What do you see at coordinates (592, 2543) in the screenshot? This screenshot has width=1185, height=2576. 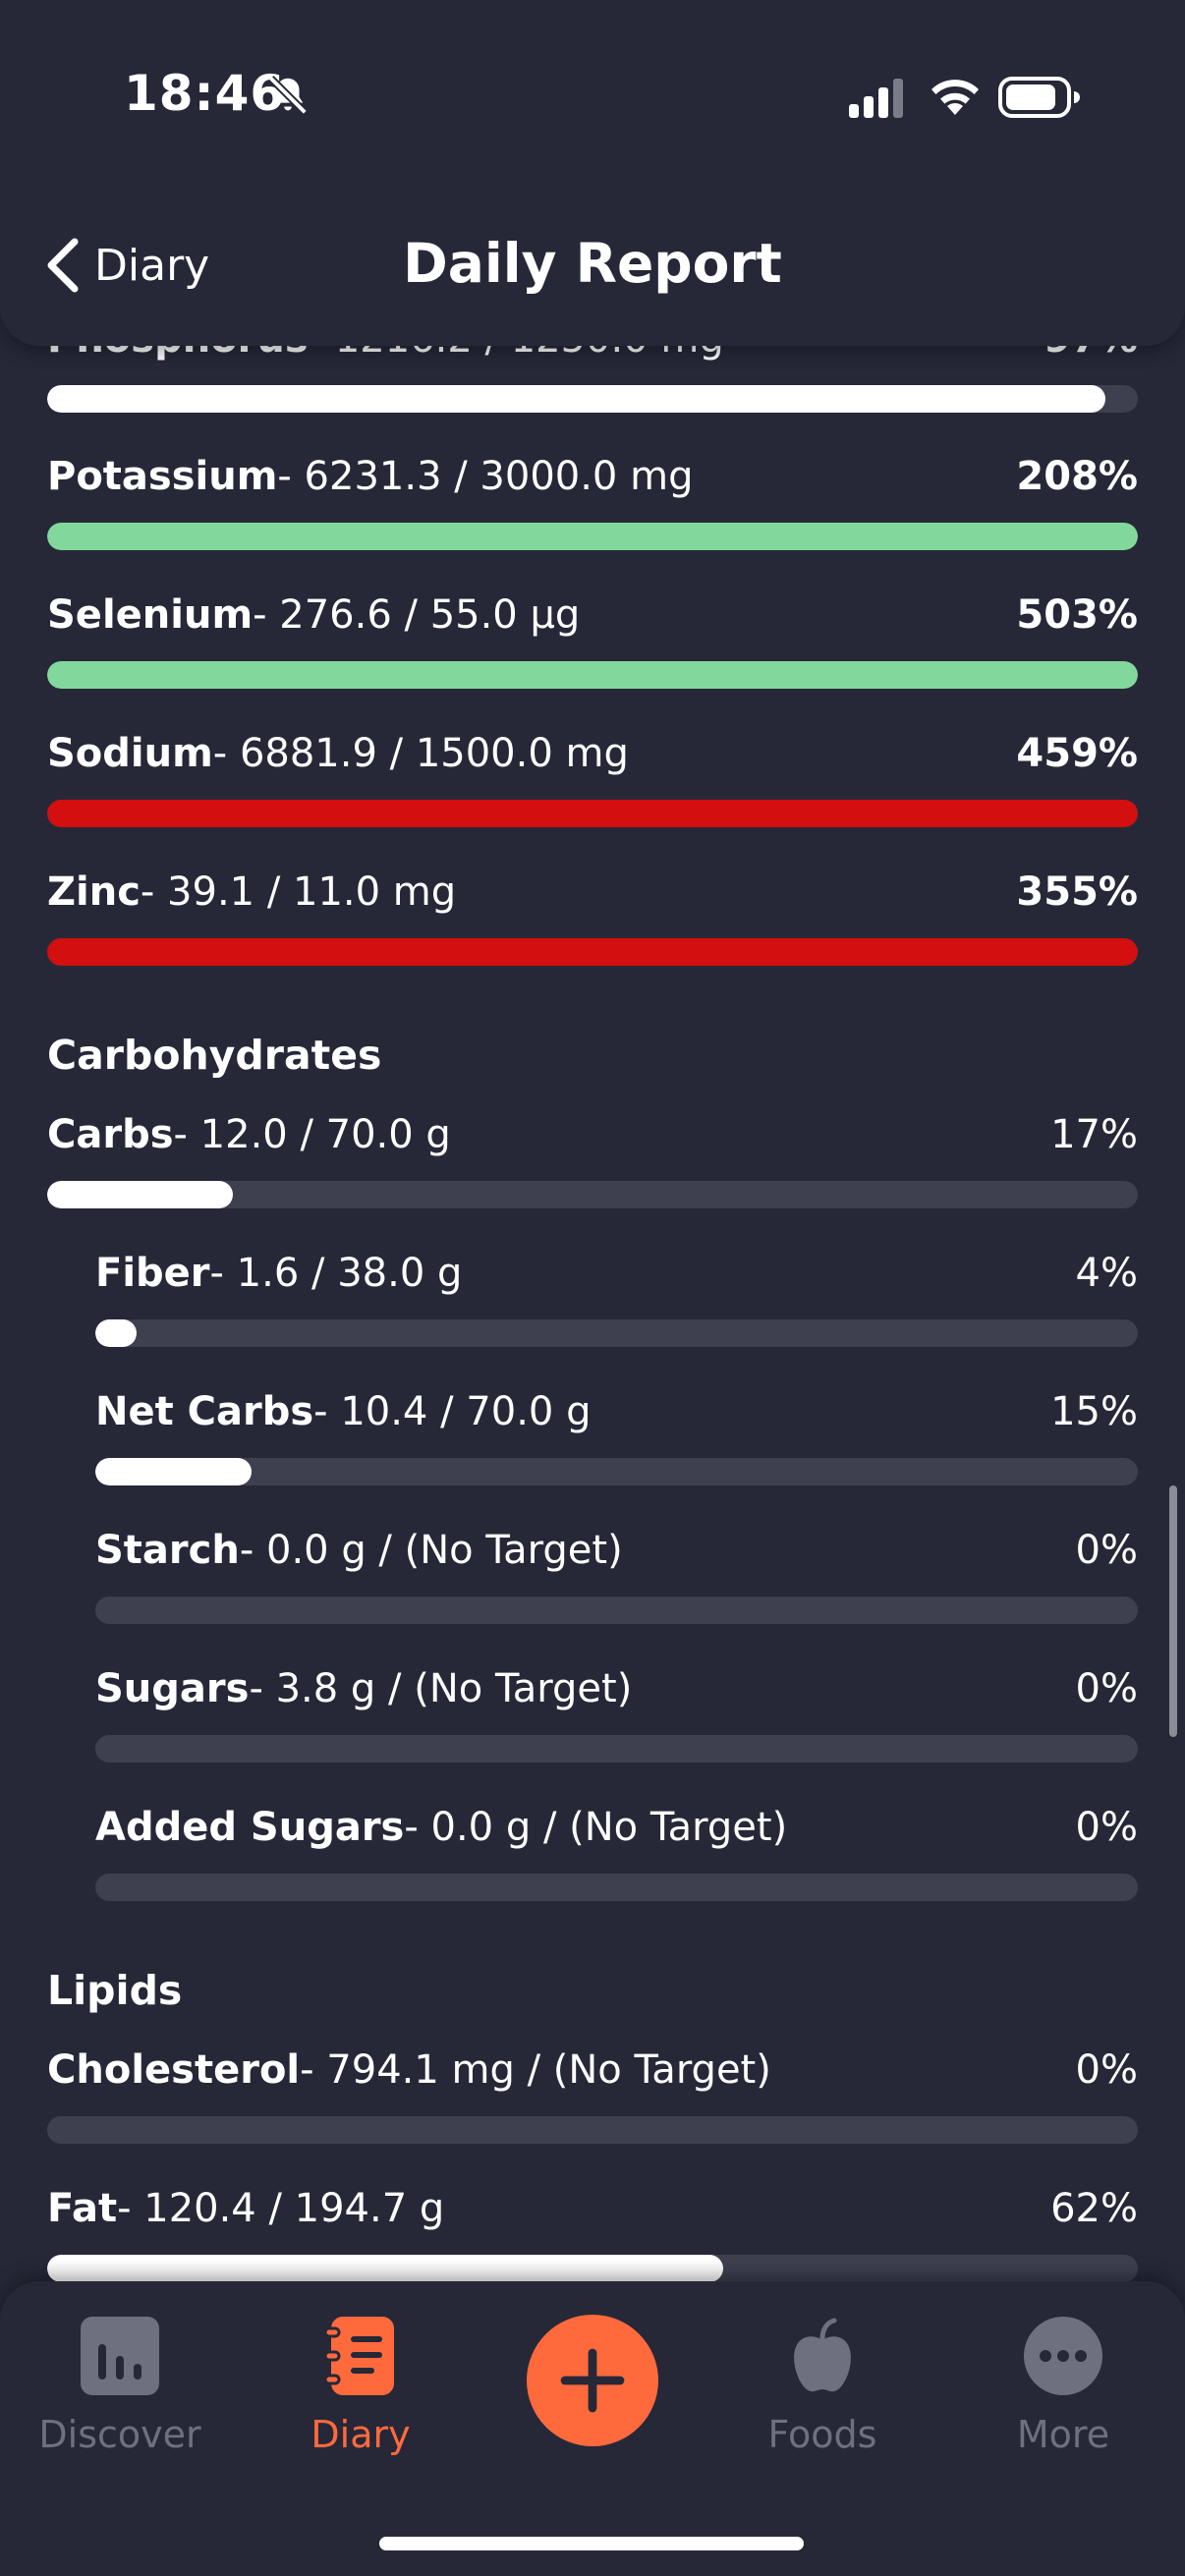 I see `home-indicator` at bounding box center [592, 2543].